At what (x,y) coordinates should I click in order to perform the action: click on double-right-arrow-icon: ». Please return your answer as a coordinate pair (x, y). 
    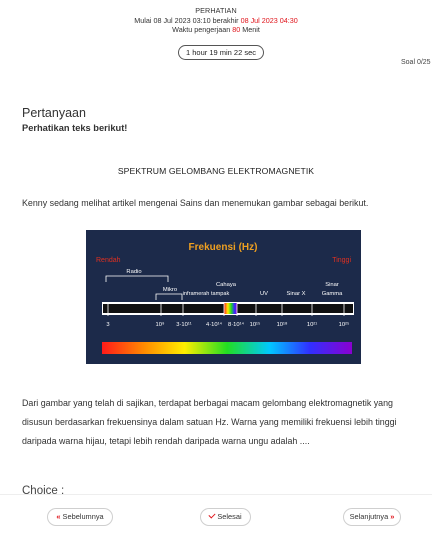
    Looking at the image, I should click on (392, 516).